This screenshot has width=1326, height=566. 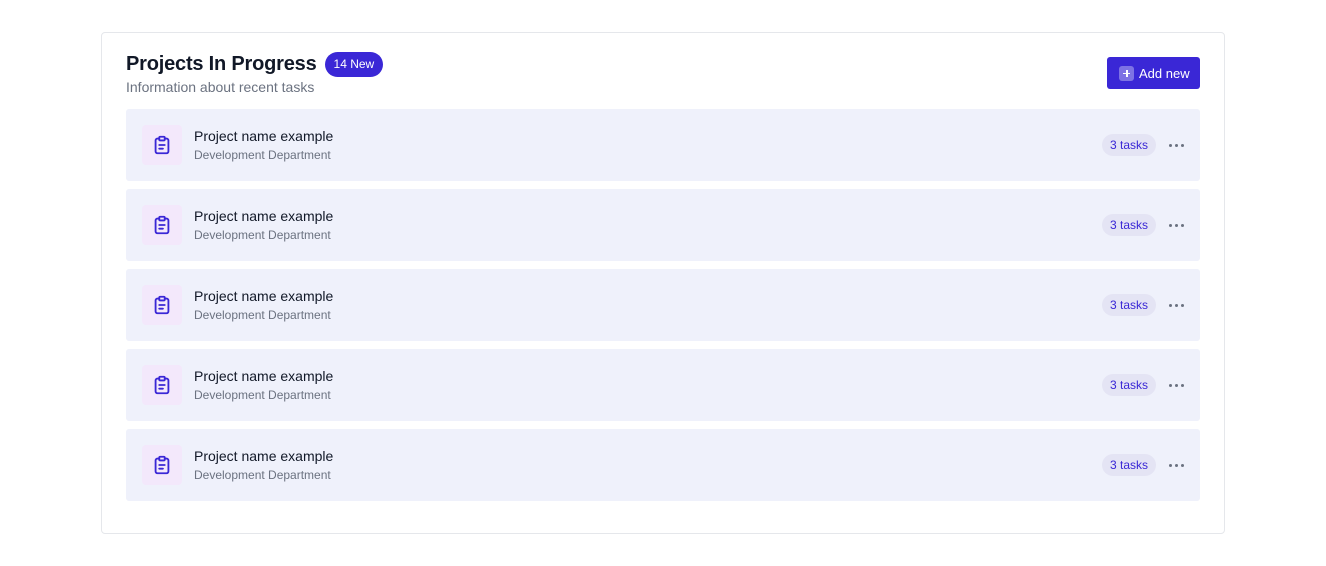 What do you see at coordinates (220, 87) in the screenshot?
I see `card-subtitle: Information about recent tasks` at bounding box center [220, 87].